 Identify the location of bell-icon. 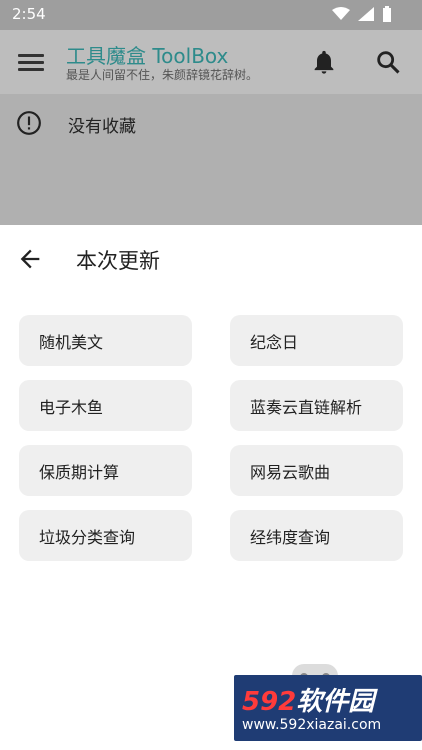
(324, 62).